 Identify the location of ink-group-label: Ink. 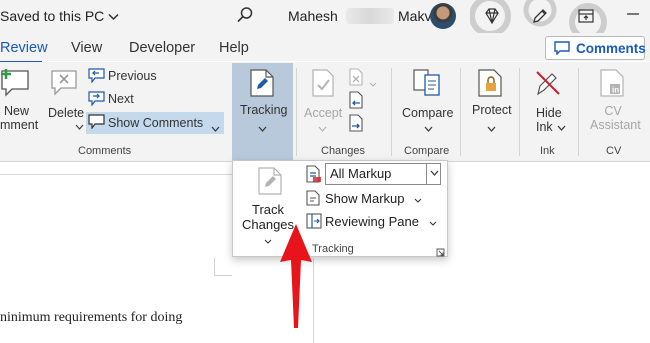
(547, 151).